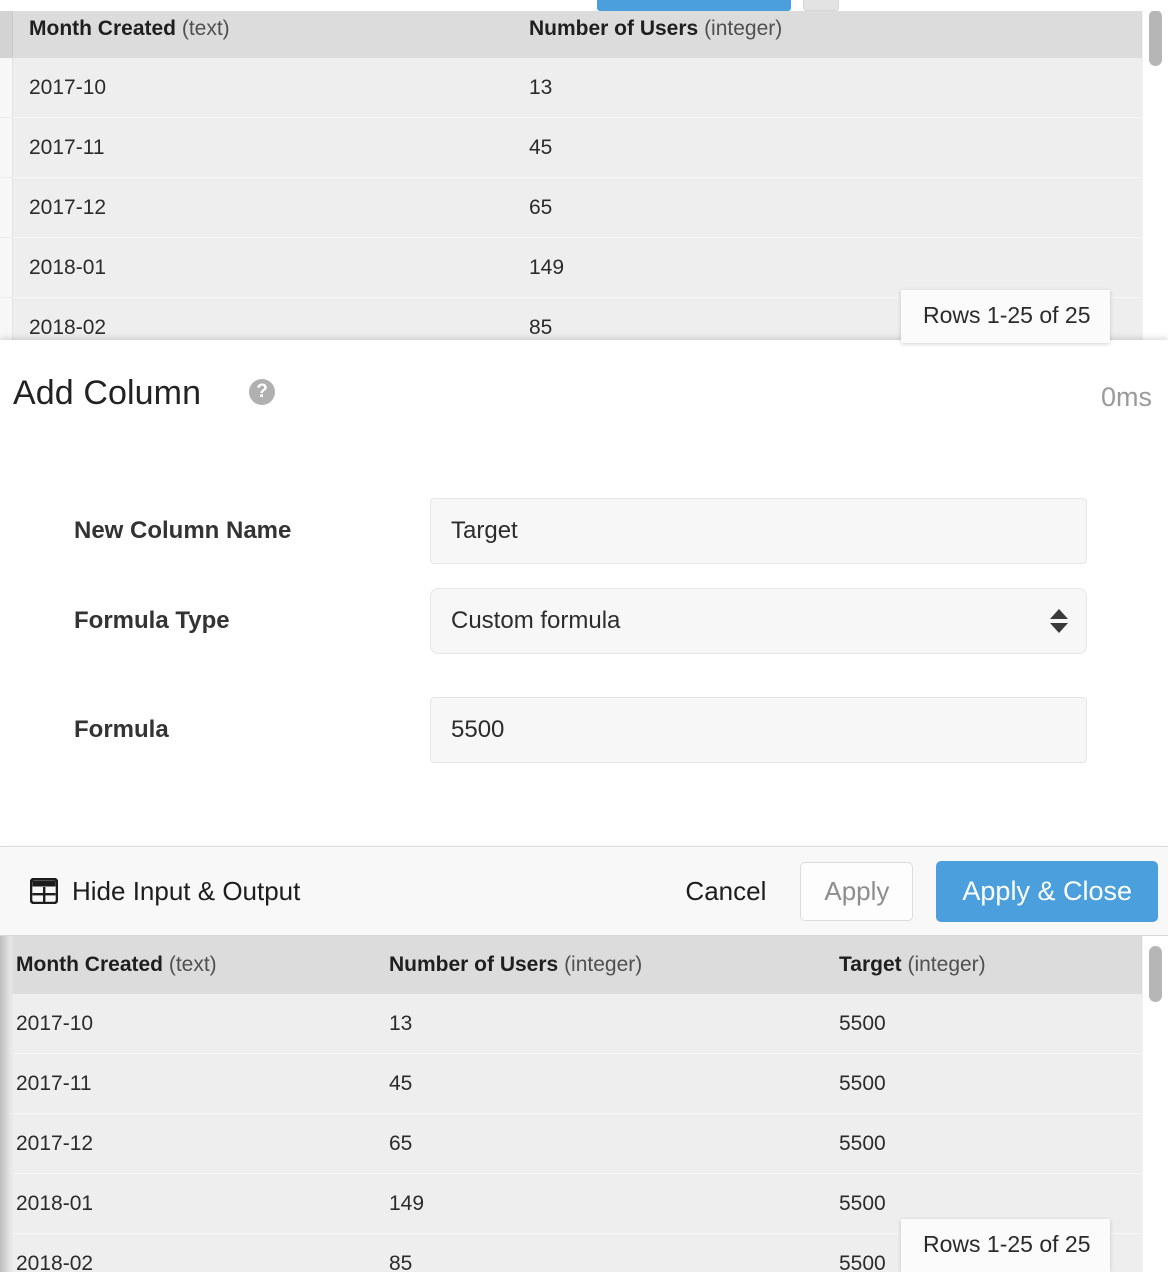 This screenshot has width=1168, height=1272. I want to click on formula-input: 5500, so click(758, 730).